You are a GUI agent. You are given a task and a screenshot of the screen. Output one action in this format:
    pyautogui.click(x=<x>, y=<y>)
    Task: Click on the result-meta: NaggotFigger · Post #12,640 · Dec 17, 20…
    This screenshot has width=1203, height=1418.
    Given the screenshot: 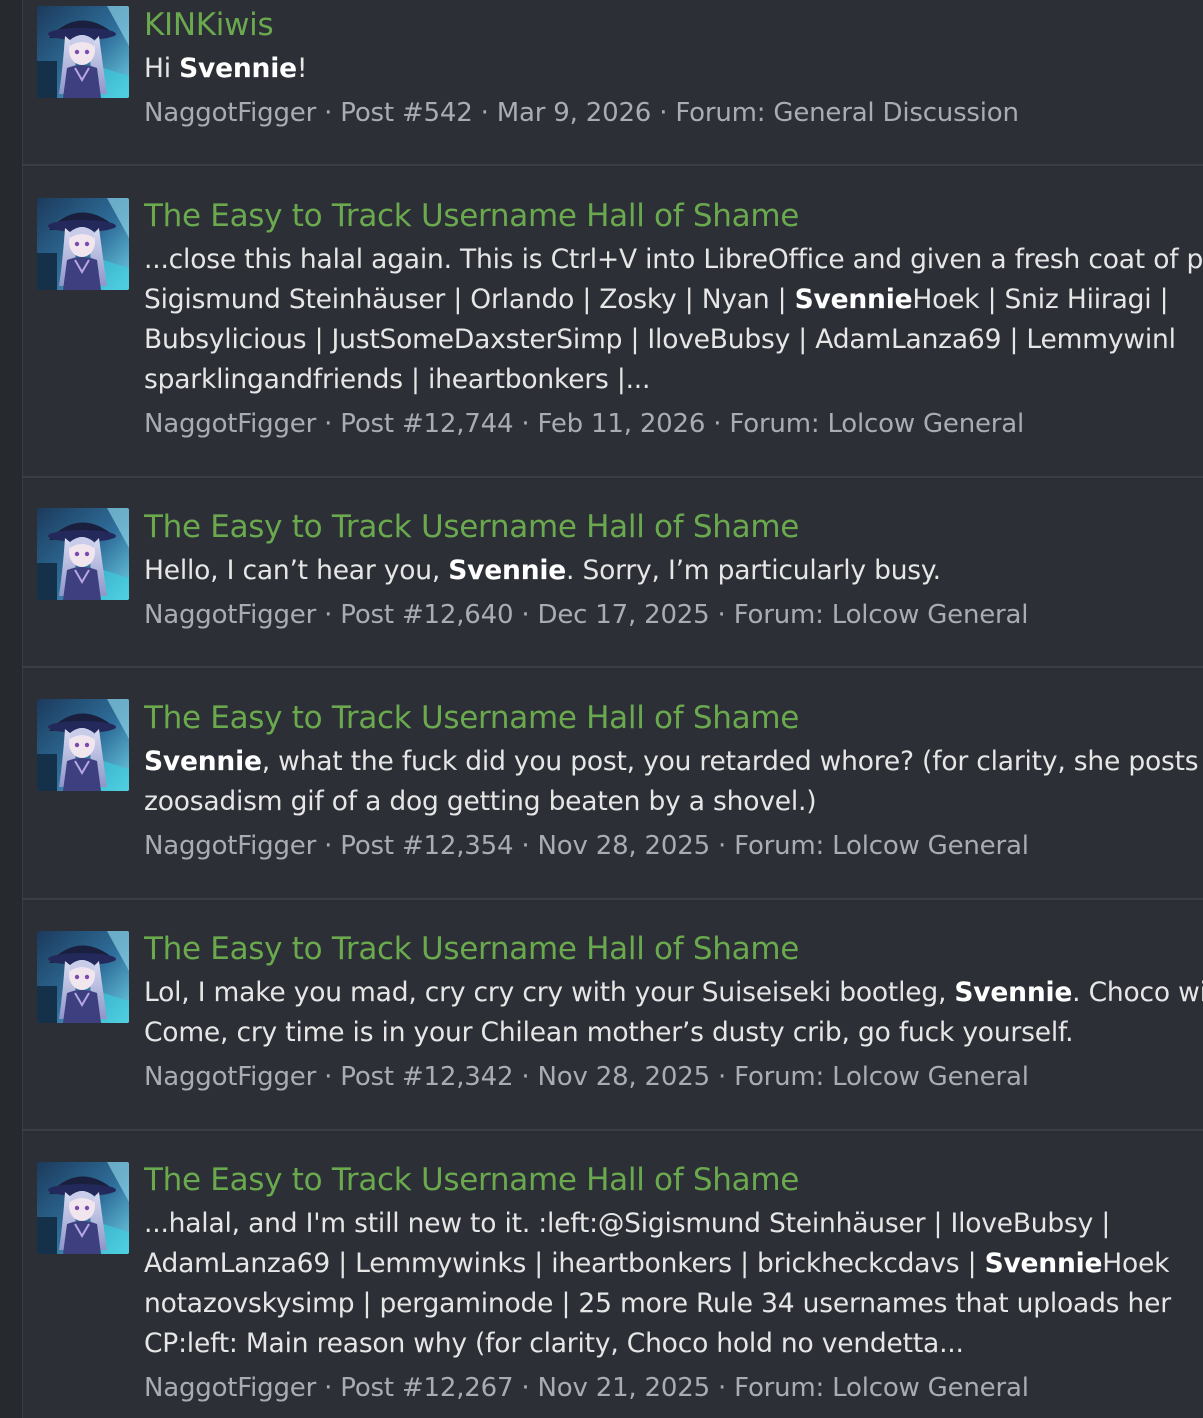 What is the action you would take?
    pyautogui.click(x=673, y=615)
    